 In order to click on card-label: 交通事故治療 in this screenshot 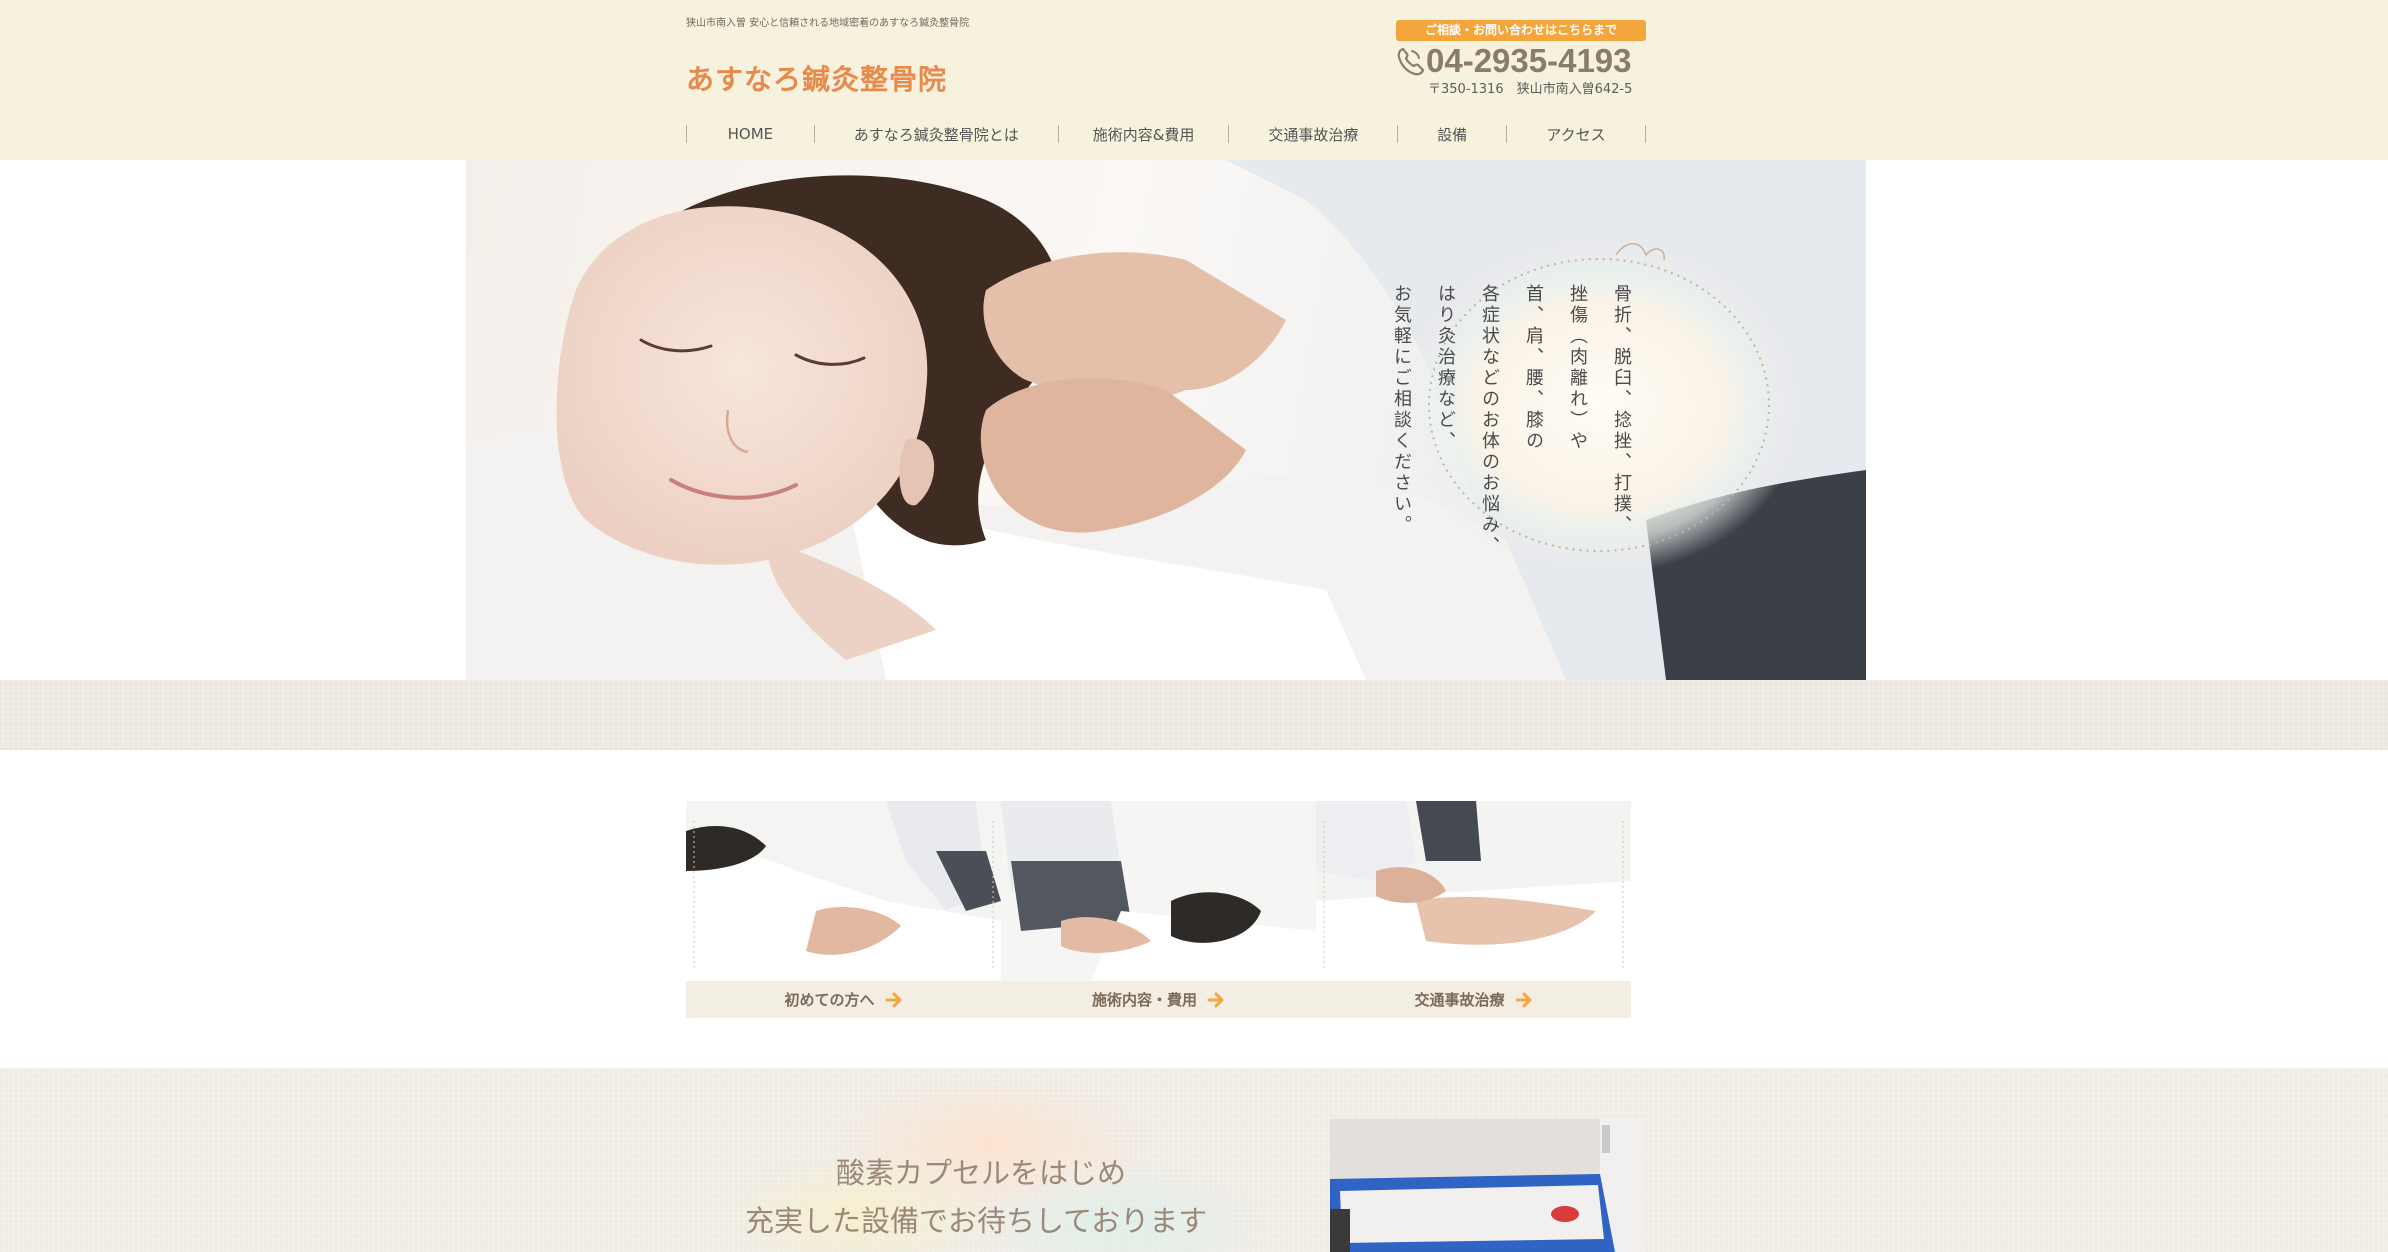, I will do `click(1459, 1000)`.